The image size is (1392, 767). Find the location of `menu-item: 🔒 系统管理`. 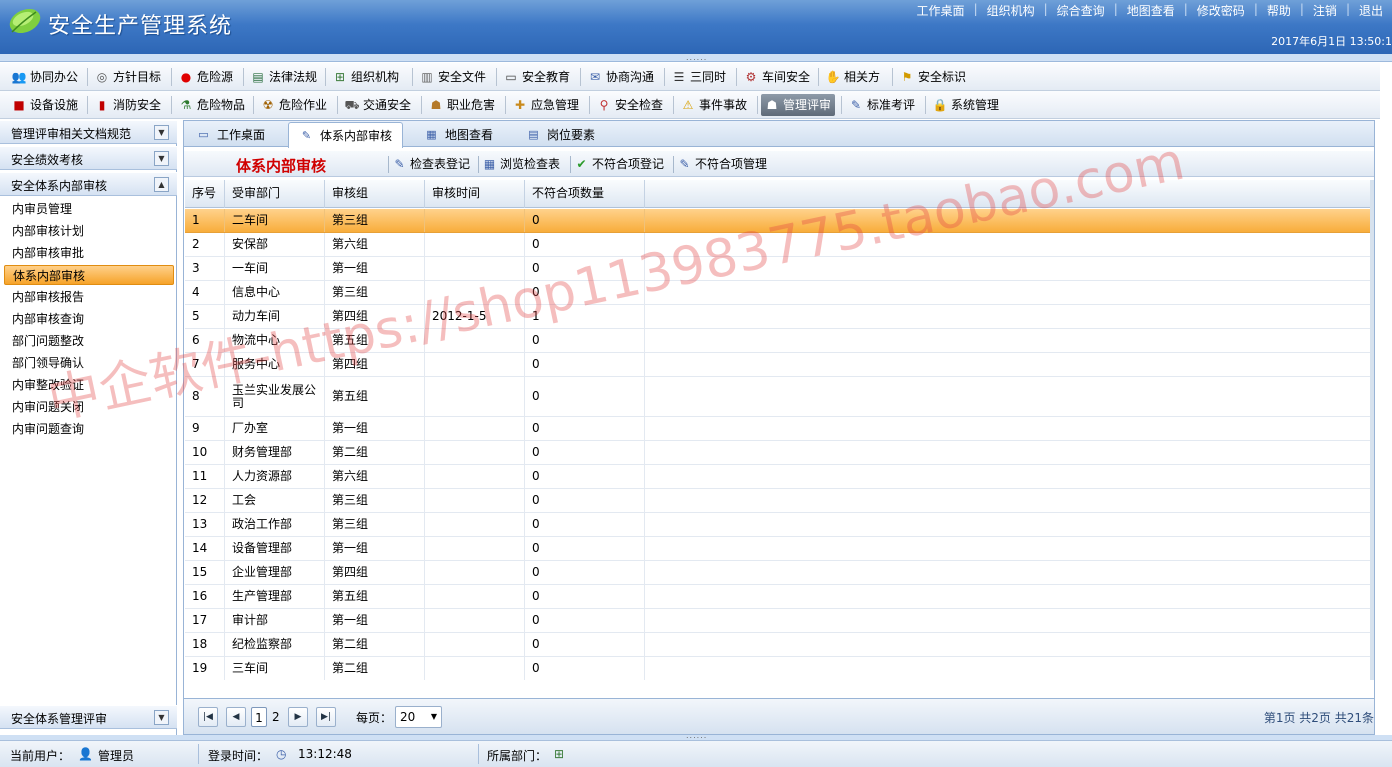

menu-item: 🔒 系统管理 is located at coordinates (966, 105).